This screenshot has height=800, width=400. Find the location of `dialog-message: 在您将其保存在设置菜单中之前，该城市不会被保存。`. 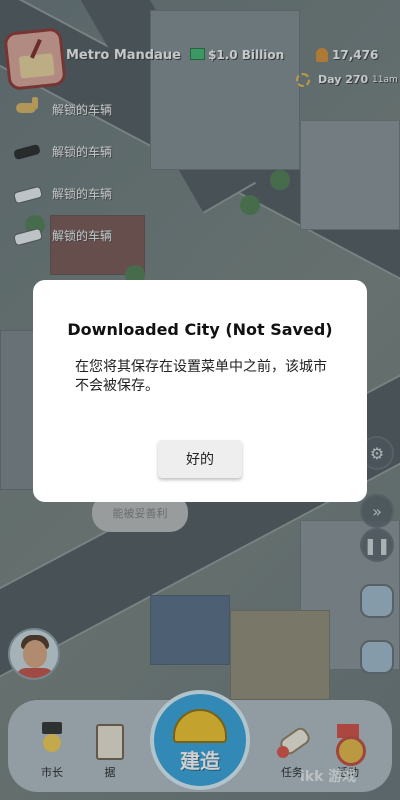

dialog-message: 在您将其保存在设置菜单中之前，该城市不会被保存。 is located at coordinates (201, 376).